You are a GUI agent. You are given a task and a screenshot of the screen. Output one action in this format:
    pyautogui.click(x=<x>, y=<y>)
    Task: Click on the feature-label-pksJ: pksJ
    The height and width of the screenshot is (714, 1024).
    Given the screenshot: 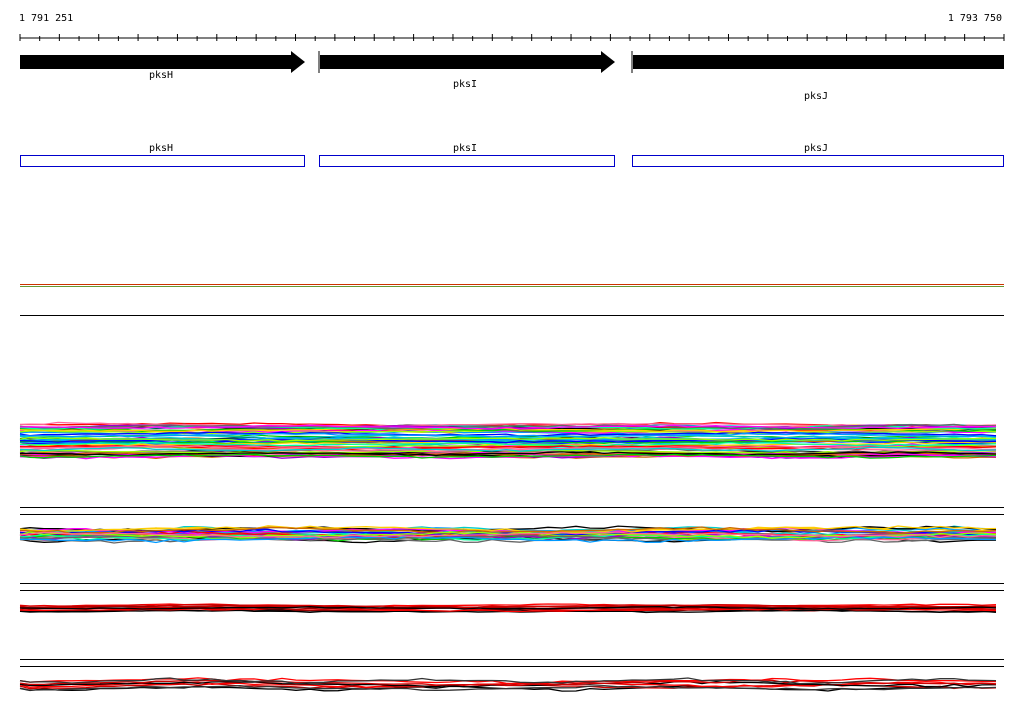 What is the action you would take?
    pyautogui.click(x=816, y=148)
    